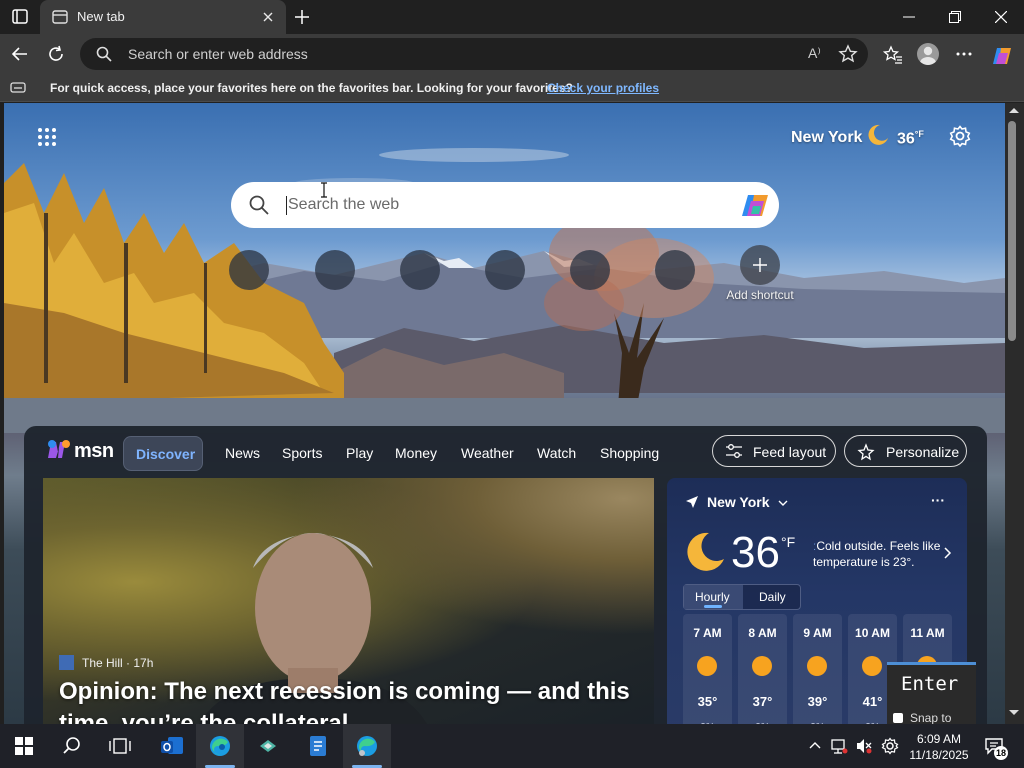  I want to click on check-profiles-link: Check your profiles, so click(603, 88).